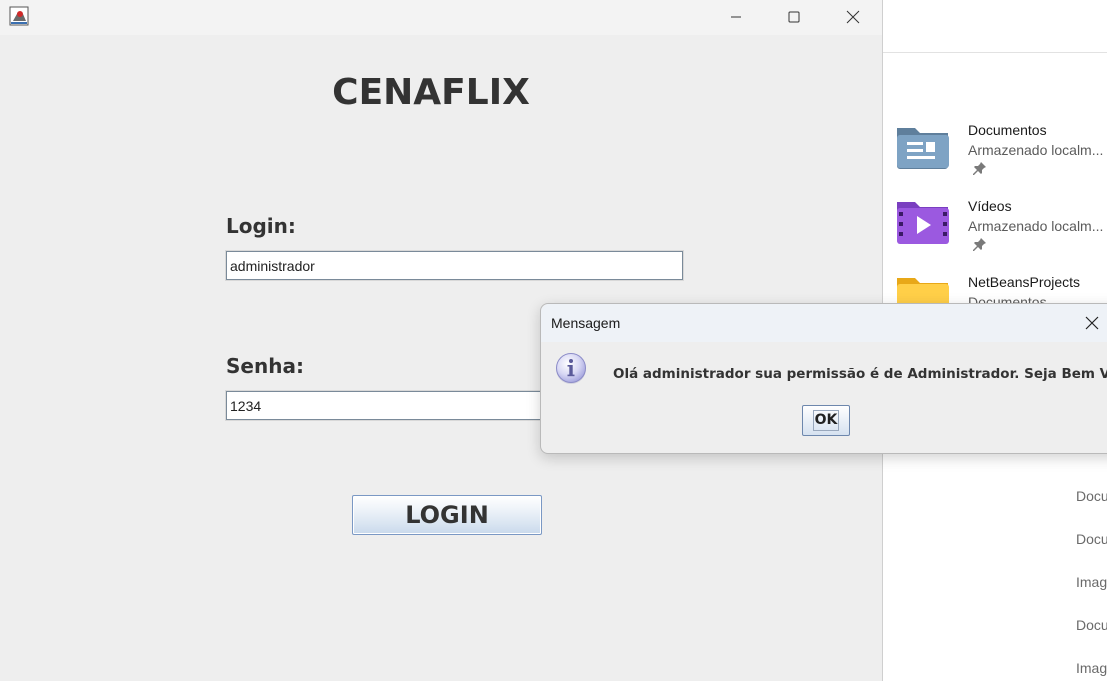  Describe the element at coordinates (571, 368) in the screenshot. I see `info-icon` at that location.